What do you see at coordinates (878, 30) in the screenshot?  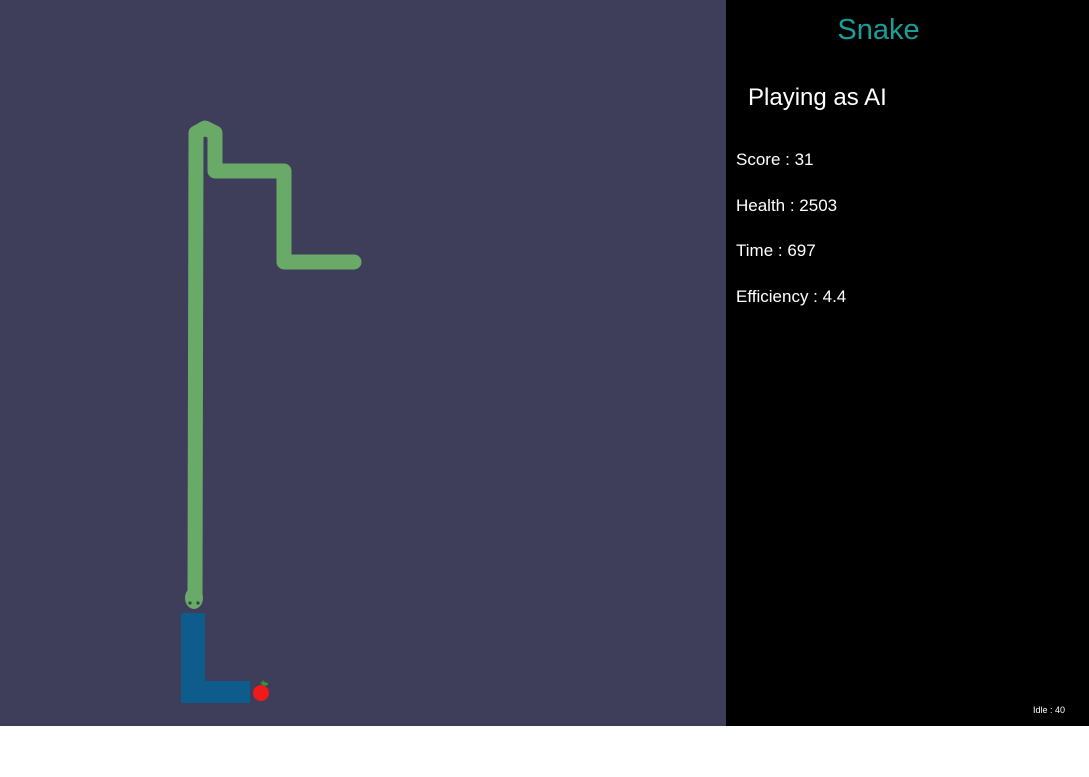 I see `game-title: Snake` at bounding box center [878, 30].